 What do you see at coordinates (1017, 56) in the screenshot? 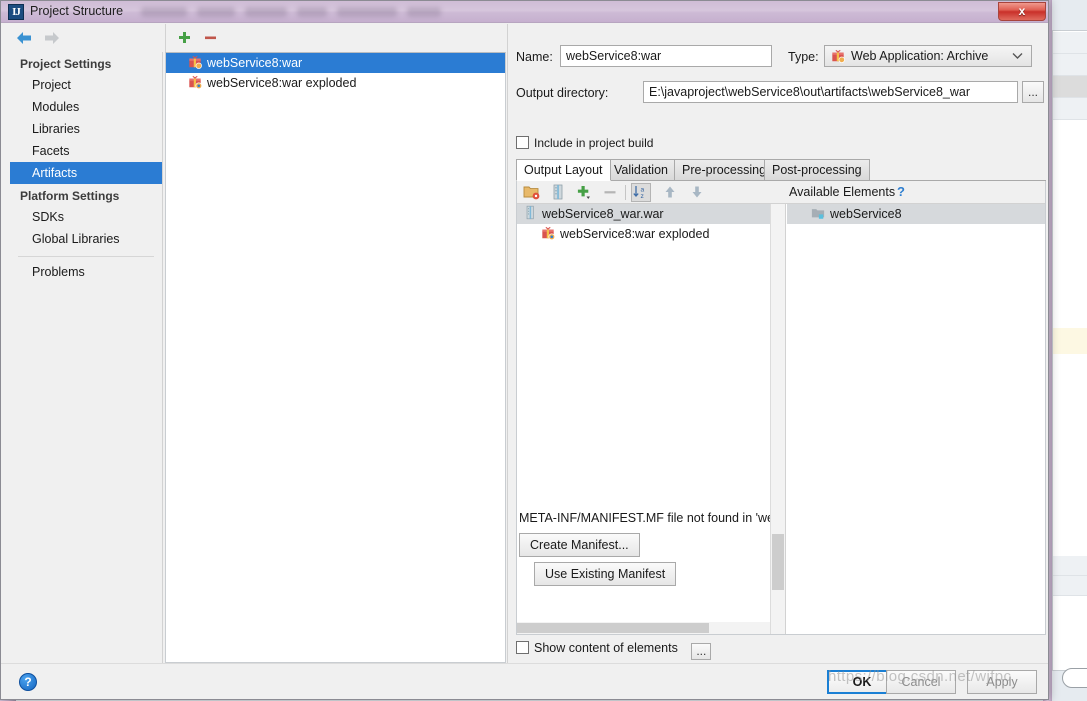
I see `chevron-down-icon` at bounding box center [1017, 56].